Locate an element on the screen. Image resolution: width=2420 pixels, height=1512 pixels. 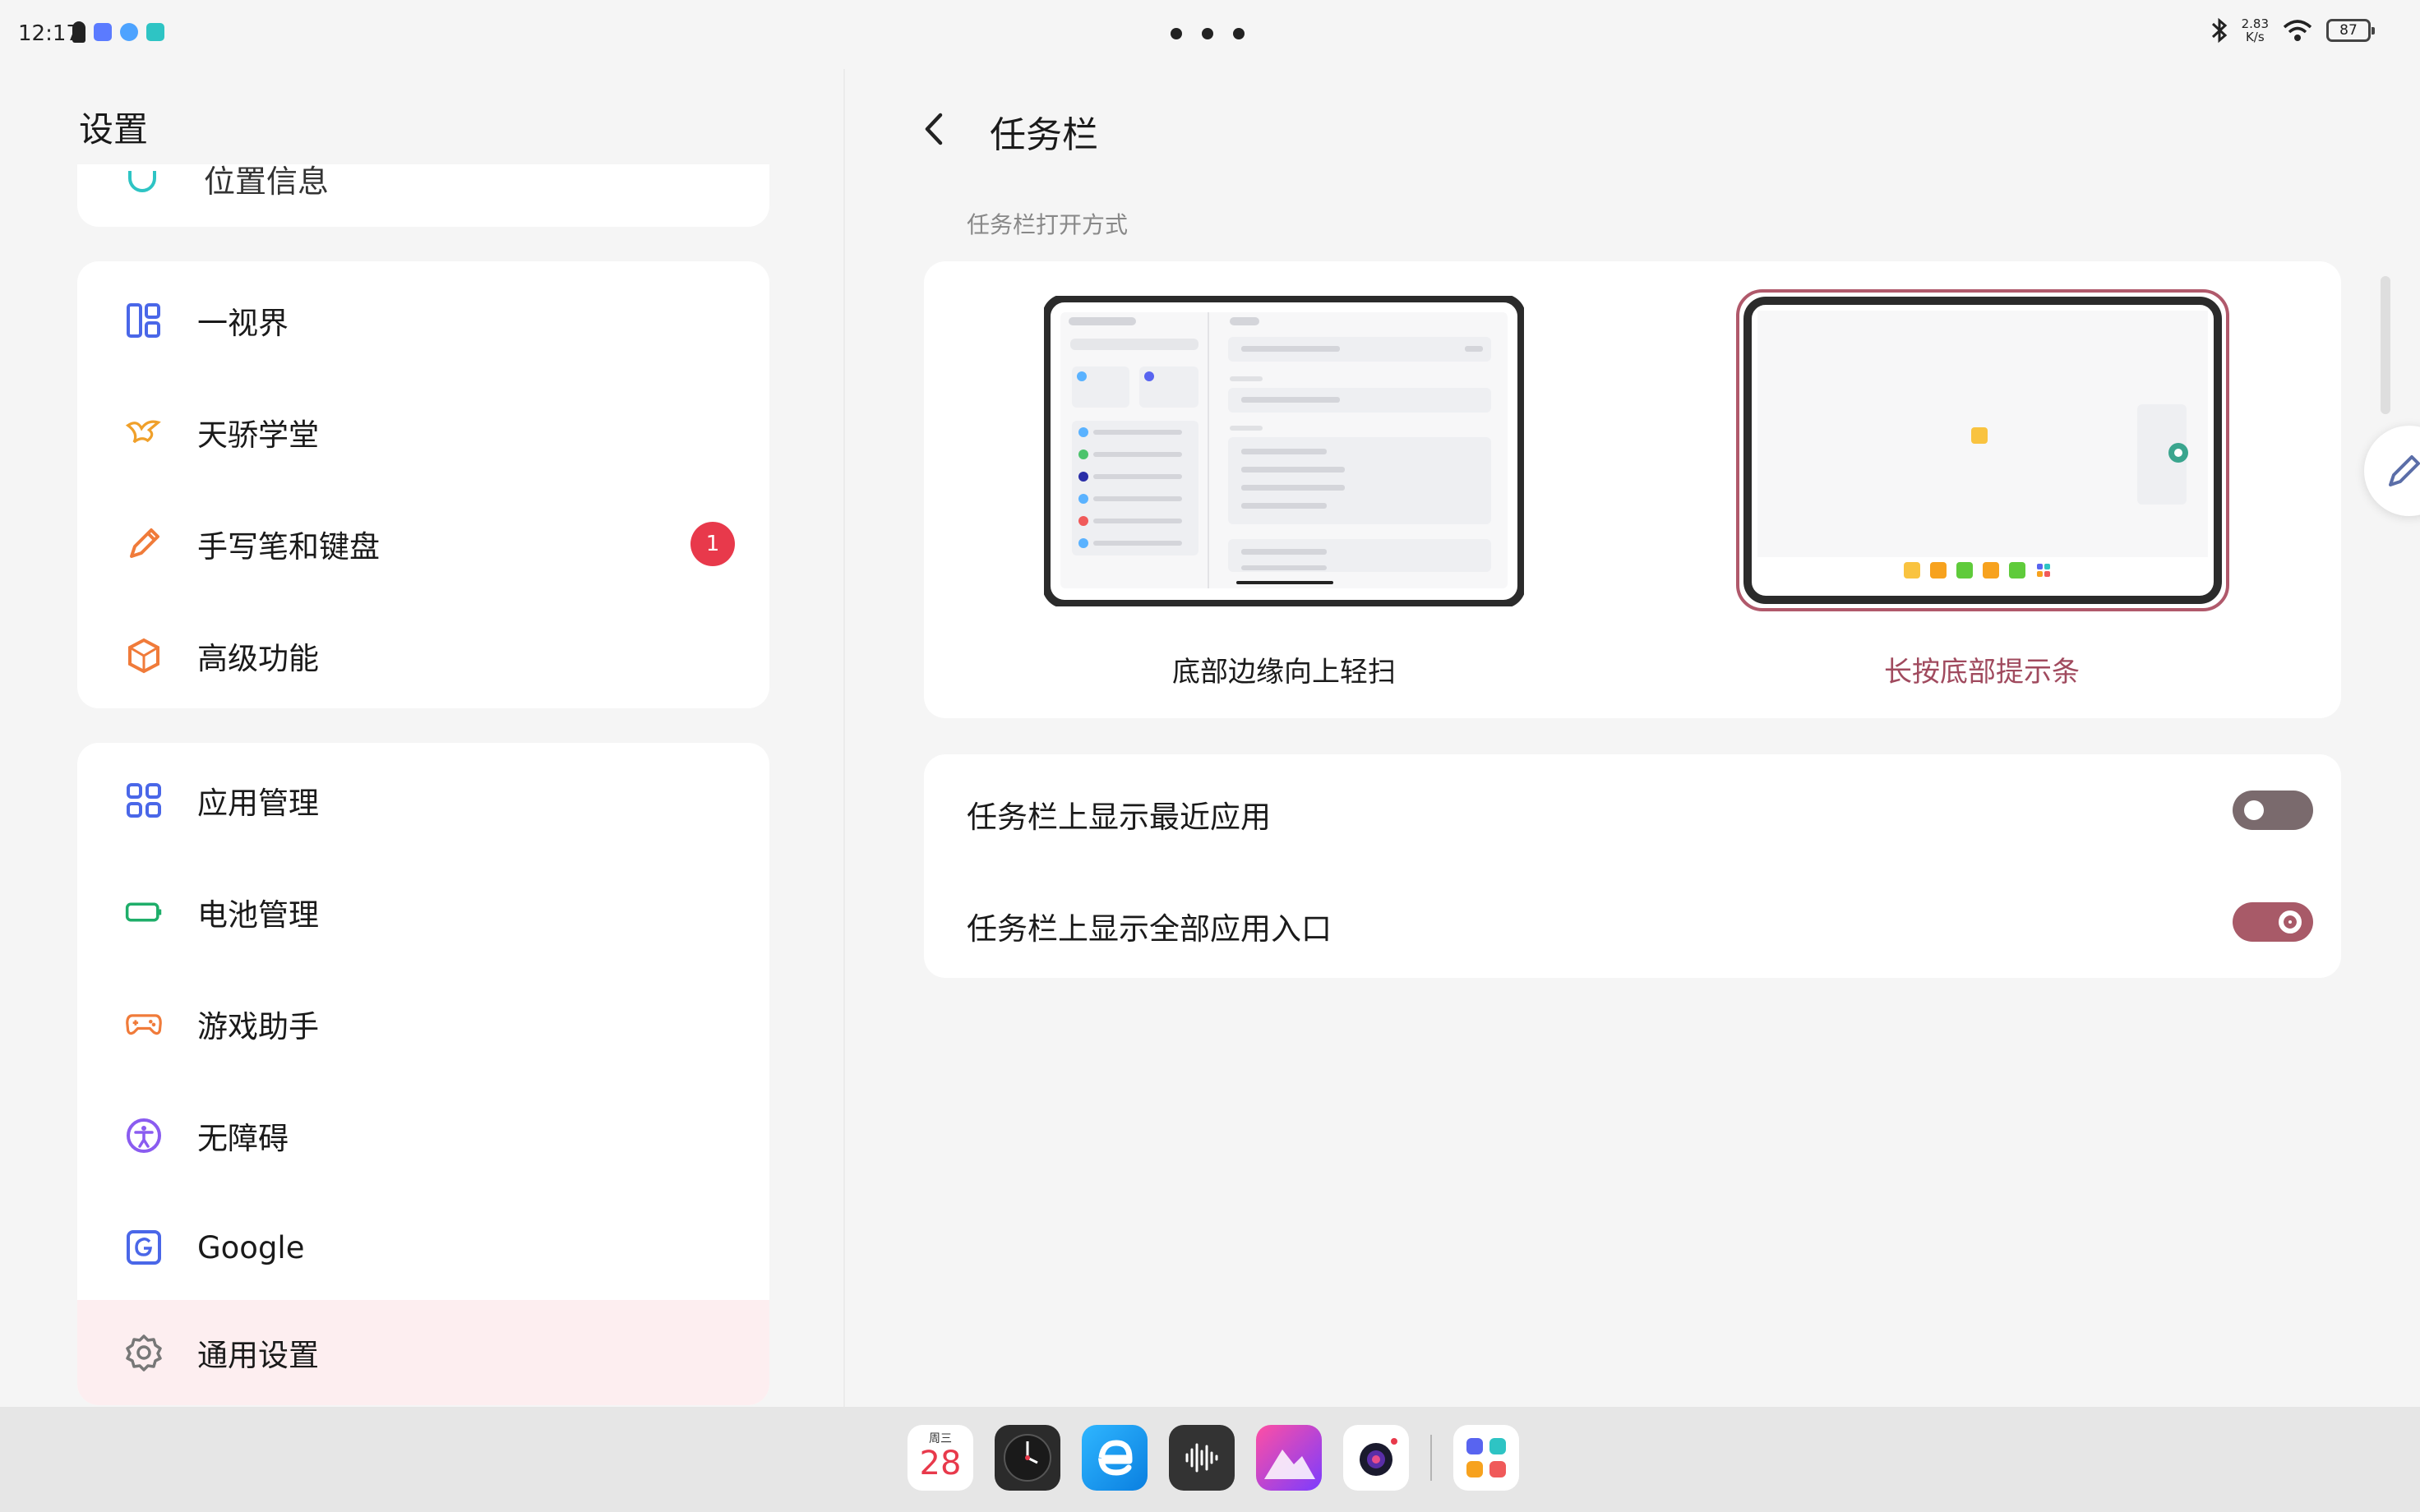
settings-item-google: Google is located at coordinates (423, 1247).